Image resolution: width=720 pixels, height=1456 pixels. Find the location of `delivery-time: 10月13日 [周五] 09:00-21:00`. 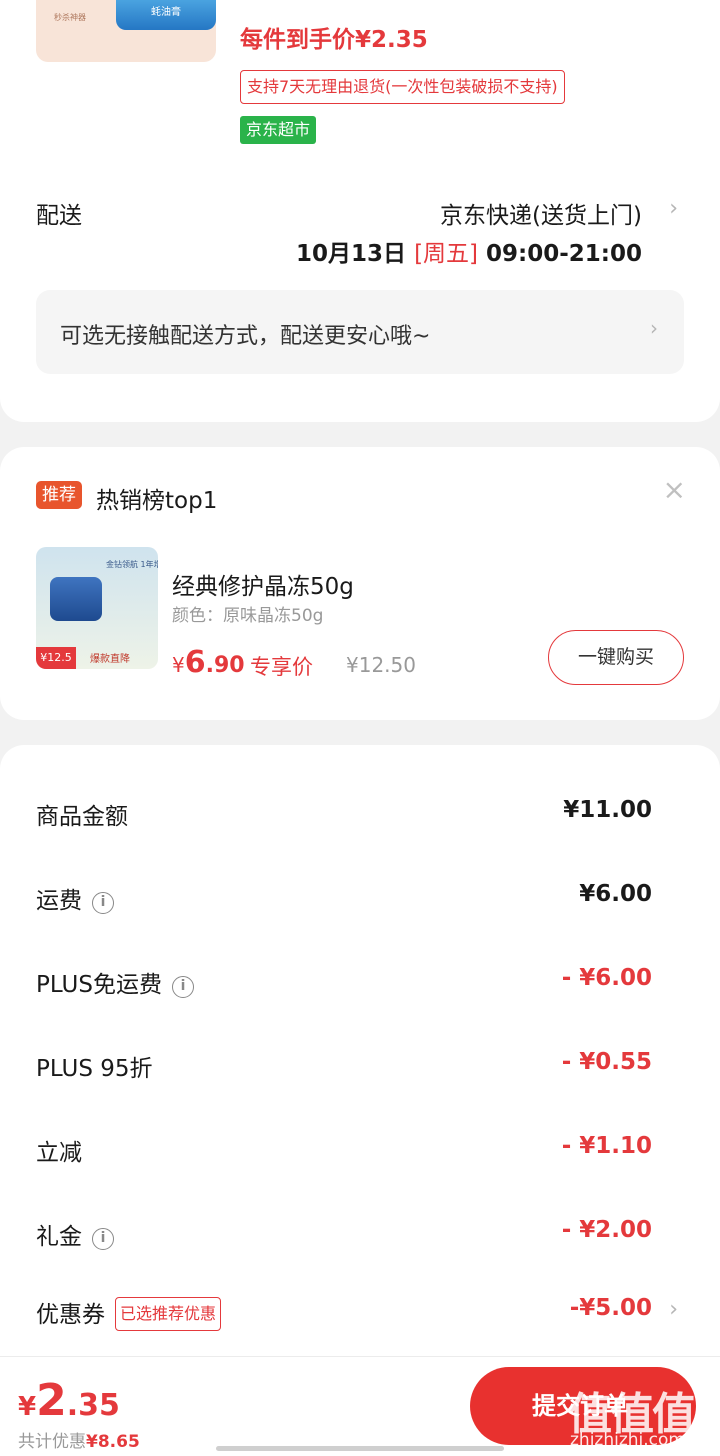

delivery-time: 10月13日 [周五] 09:00-21:00 is located at coordinates (469, 251).